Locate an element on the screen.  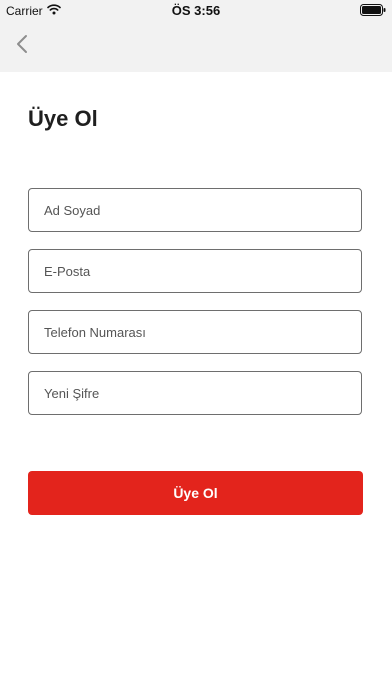
password-input is located at coordinates (195, 393).